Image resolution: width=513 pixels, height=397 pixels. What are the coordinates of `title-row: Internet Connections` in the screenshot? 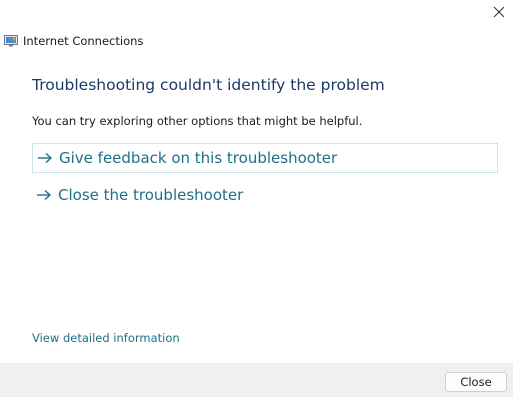 It's located at (73, 41).